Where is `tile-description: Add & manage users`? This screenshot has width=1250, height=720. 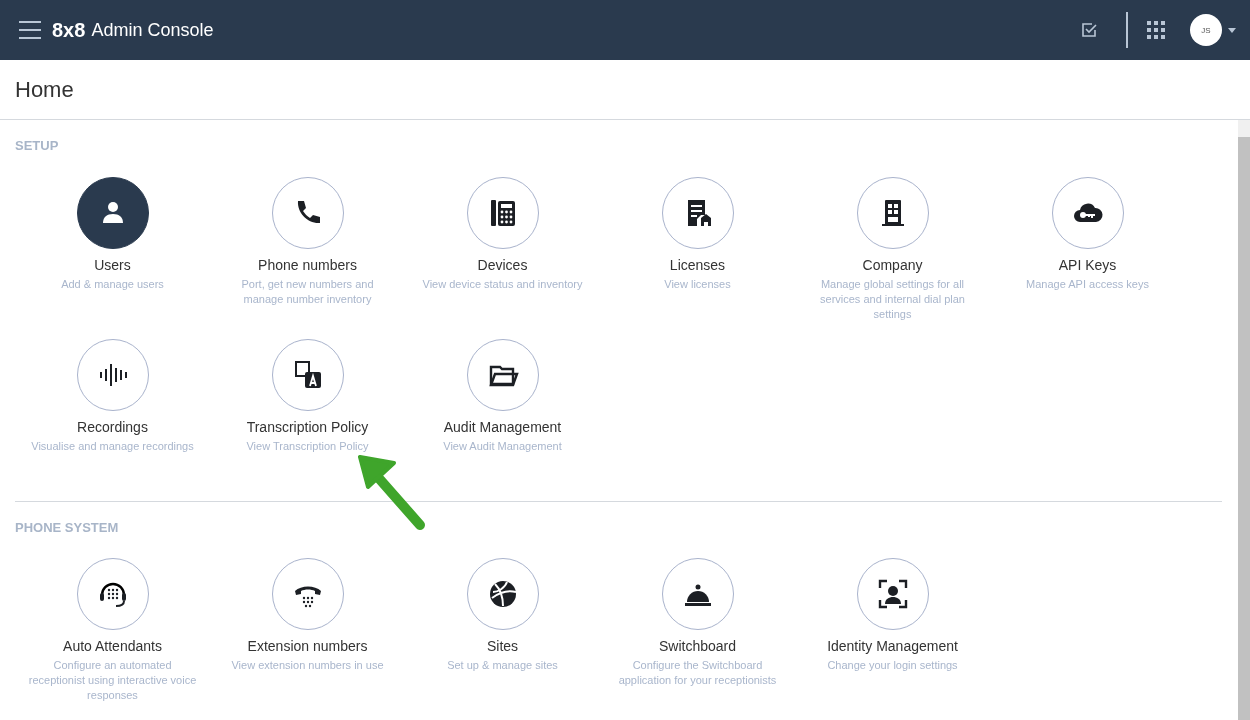
tile-description: Add & manage users is located at coordinates (112, 284).